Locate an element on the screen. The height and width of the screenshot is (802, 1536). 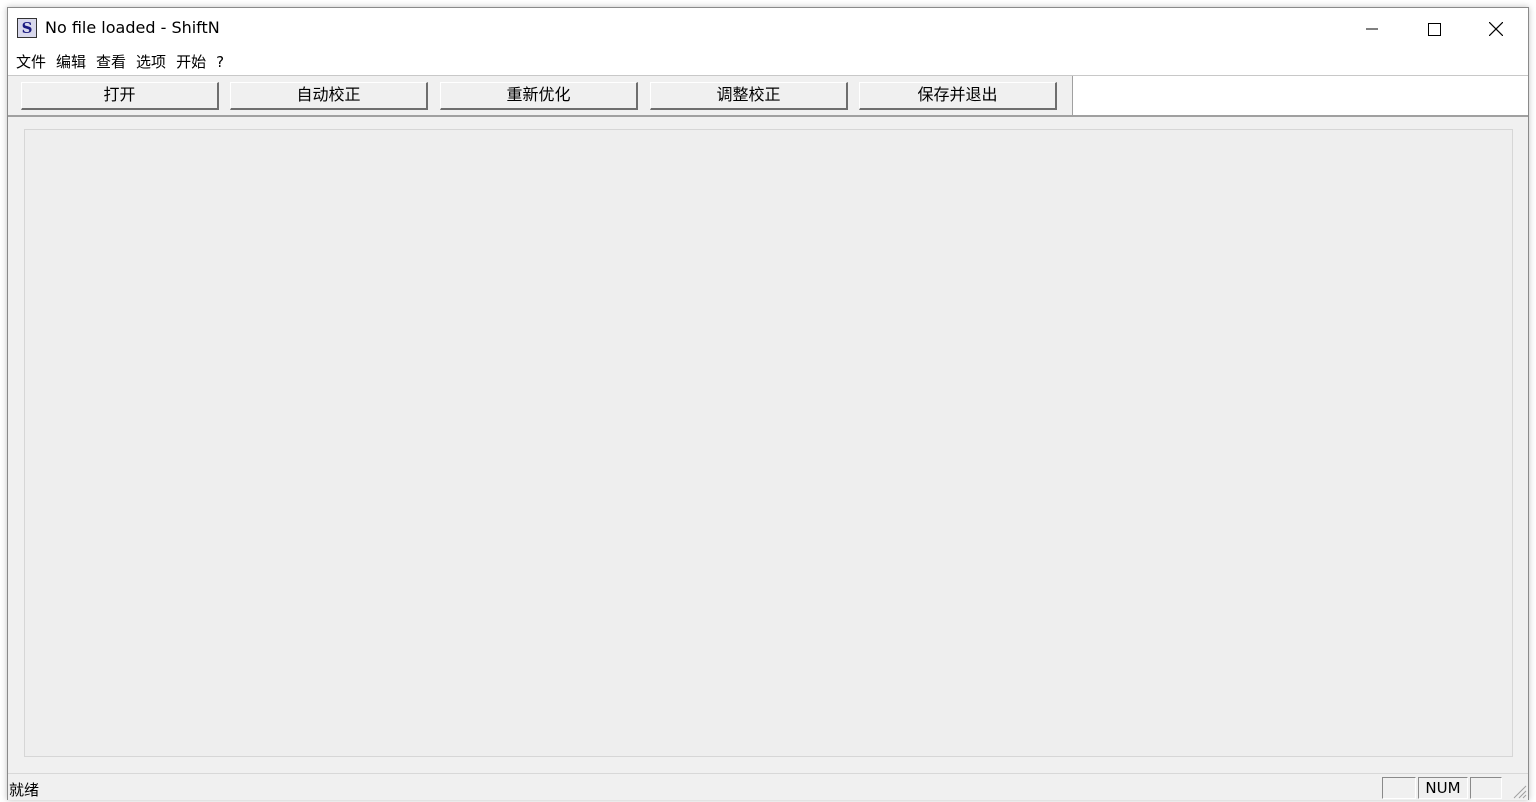
maximize-button is located at coordinates (1434, 29).